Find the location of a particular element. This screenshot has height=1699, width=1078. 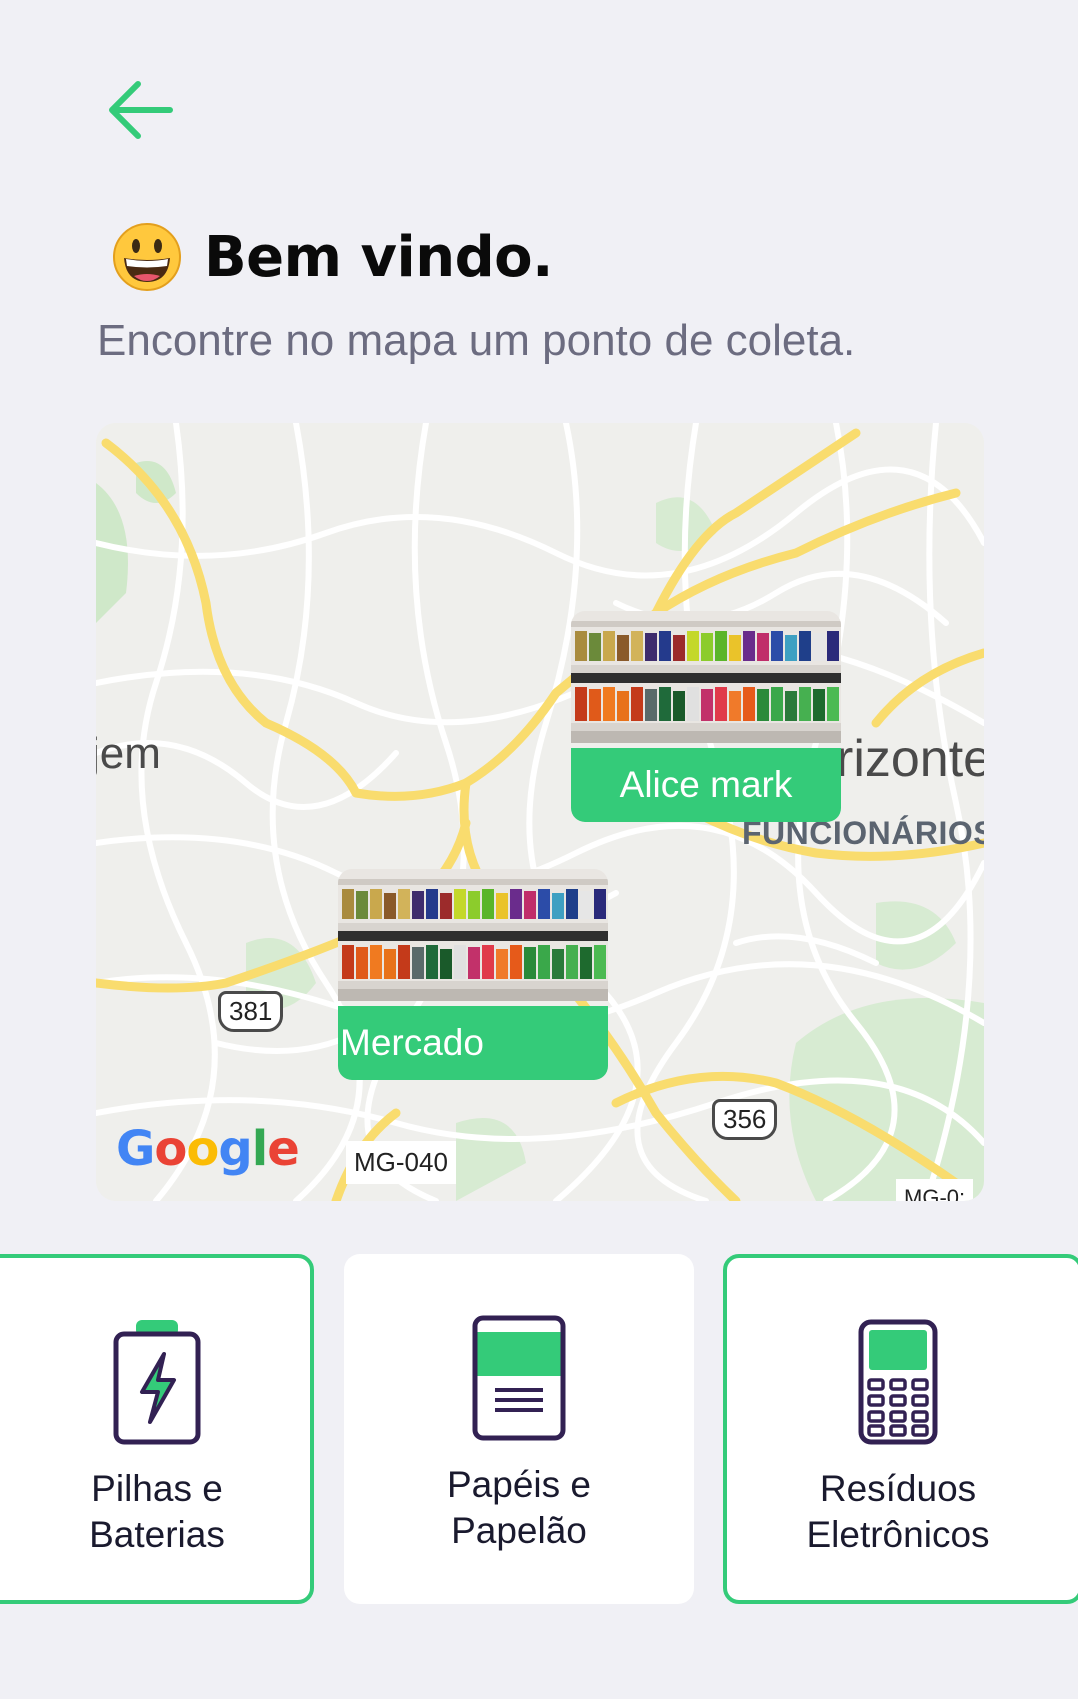

page-title: Bem vindo. is located at coordinates (378, 257).